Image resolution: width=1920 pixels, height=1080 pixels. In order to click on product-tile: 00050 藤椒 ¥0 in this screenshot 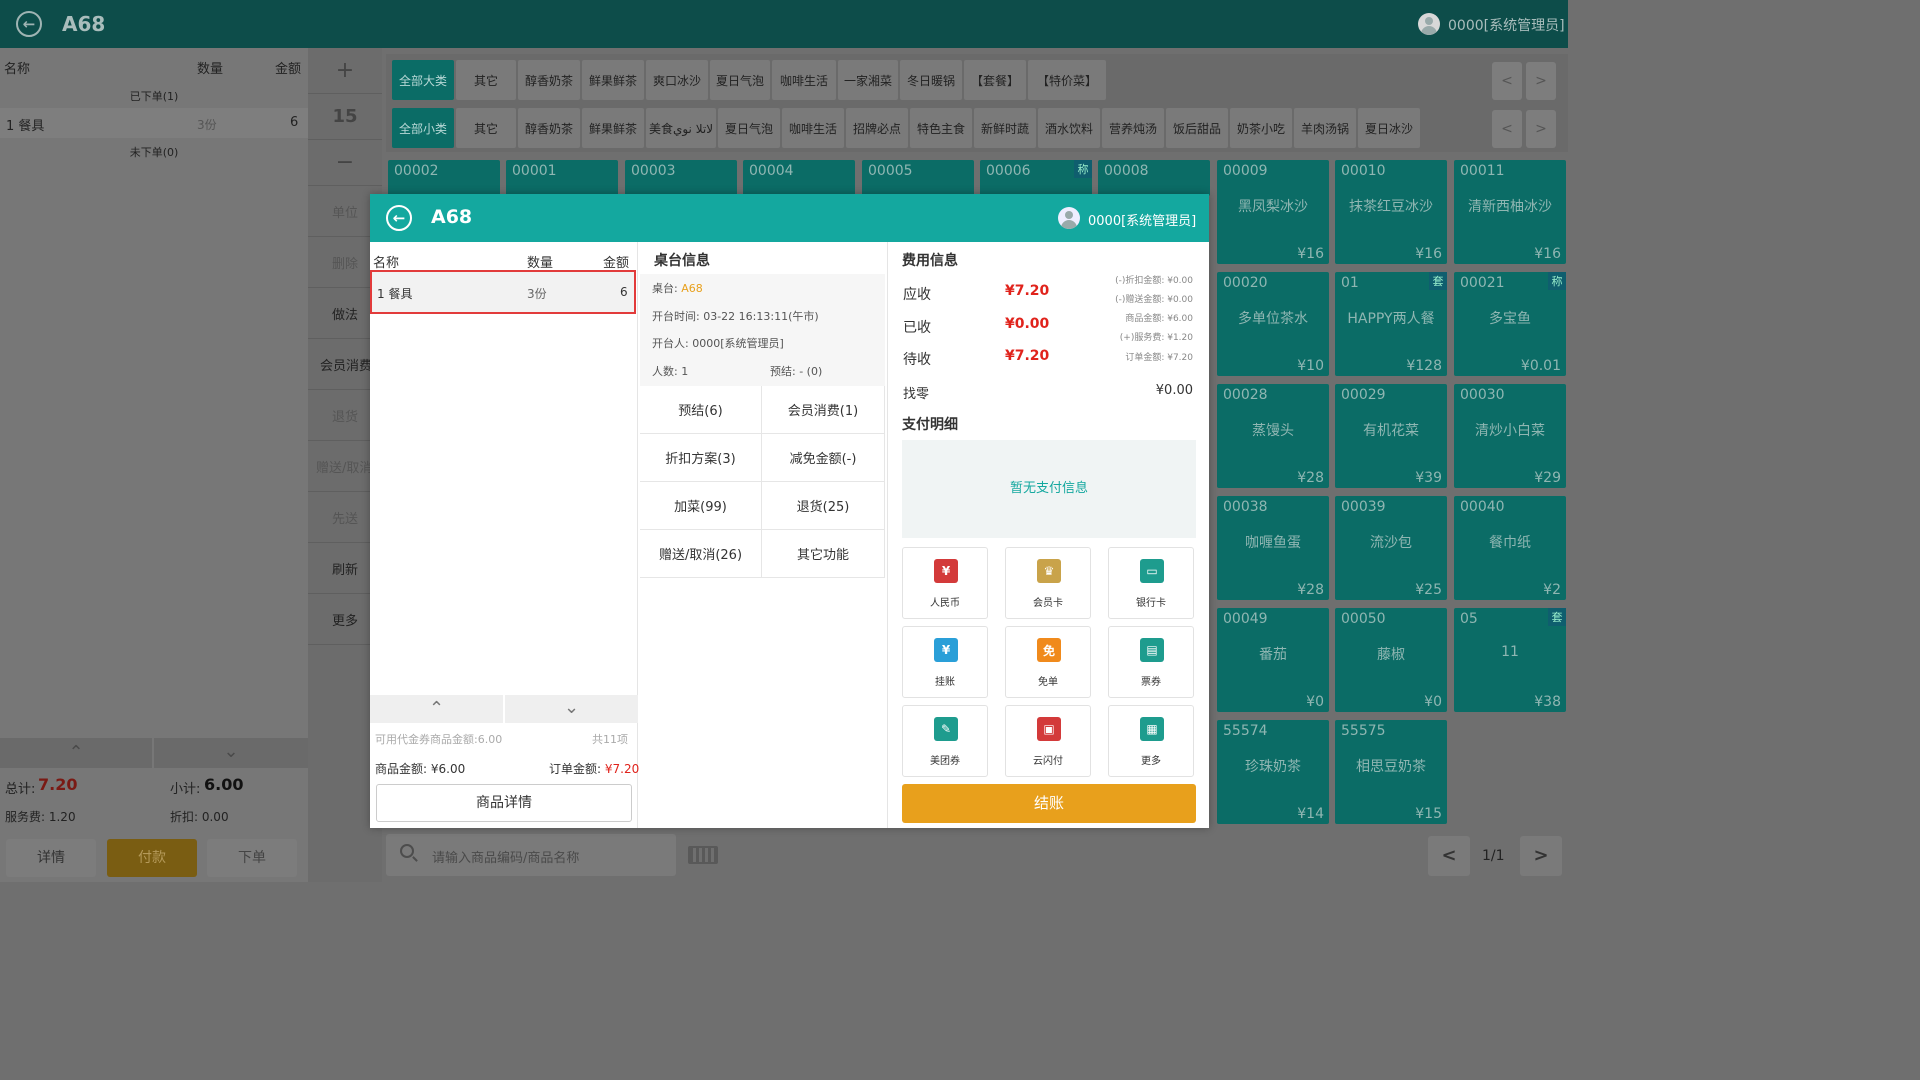, I will do `click(1391, 660)`.